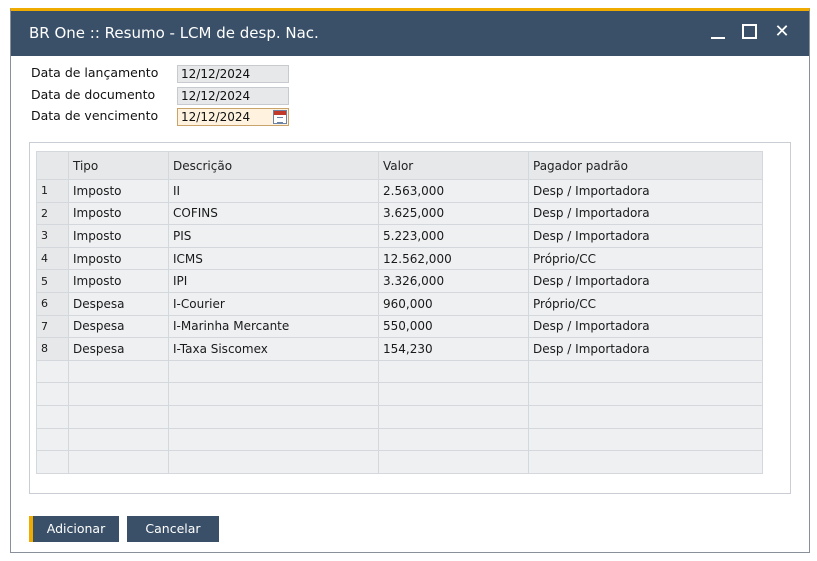 This screenshot has width=817, height=561. What do you see at coordinates (233, 74) in the screenshot?
I see `posting-date-field: 12/12/2024` at bounding box center [233, 74].